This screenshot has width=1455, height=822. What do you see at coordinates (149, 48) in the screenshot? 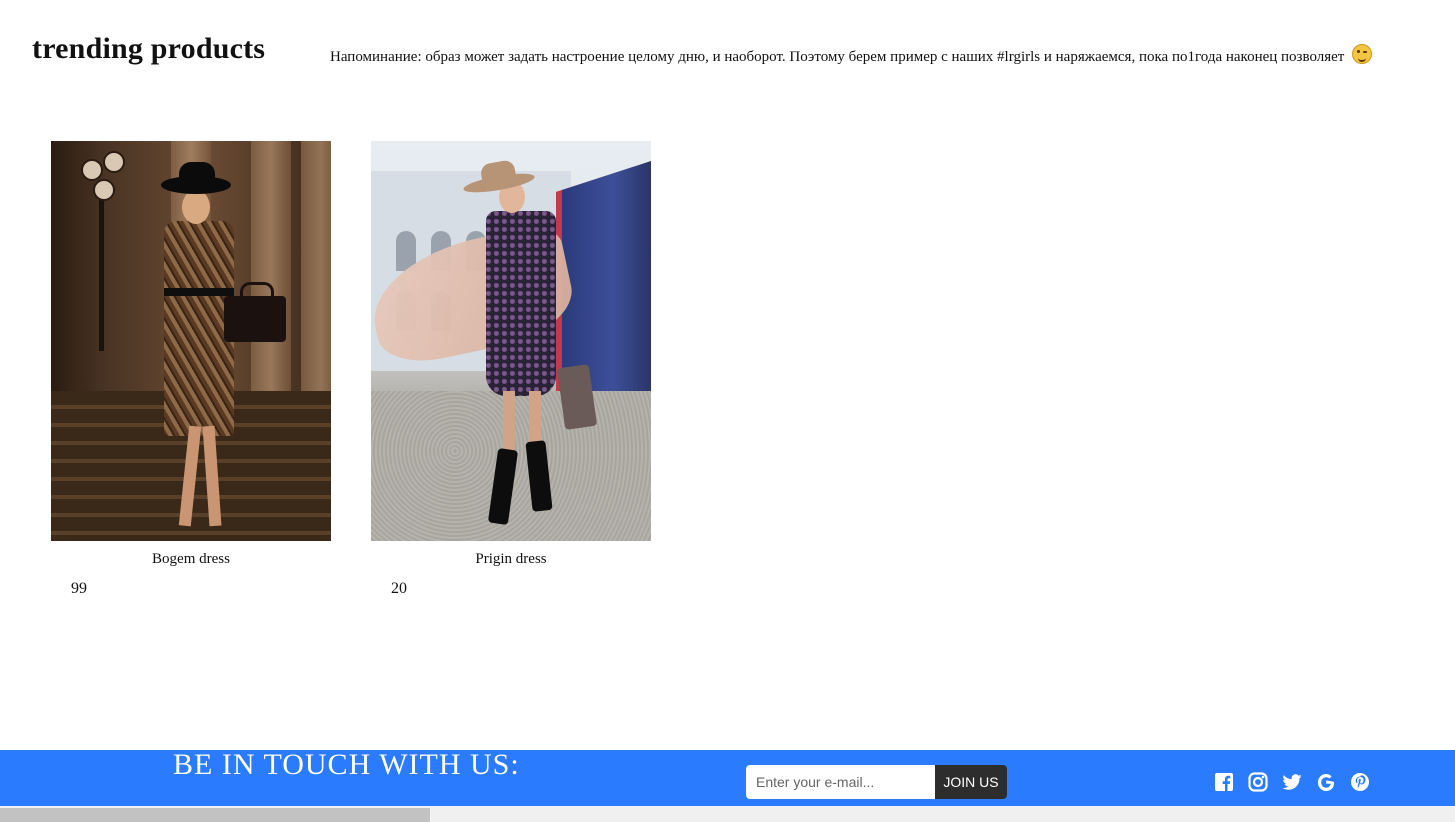
I see `page-title: trending products` at bounding box center [149, 48].